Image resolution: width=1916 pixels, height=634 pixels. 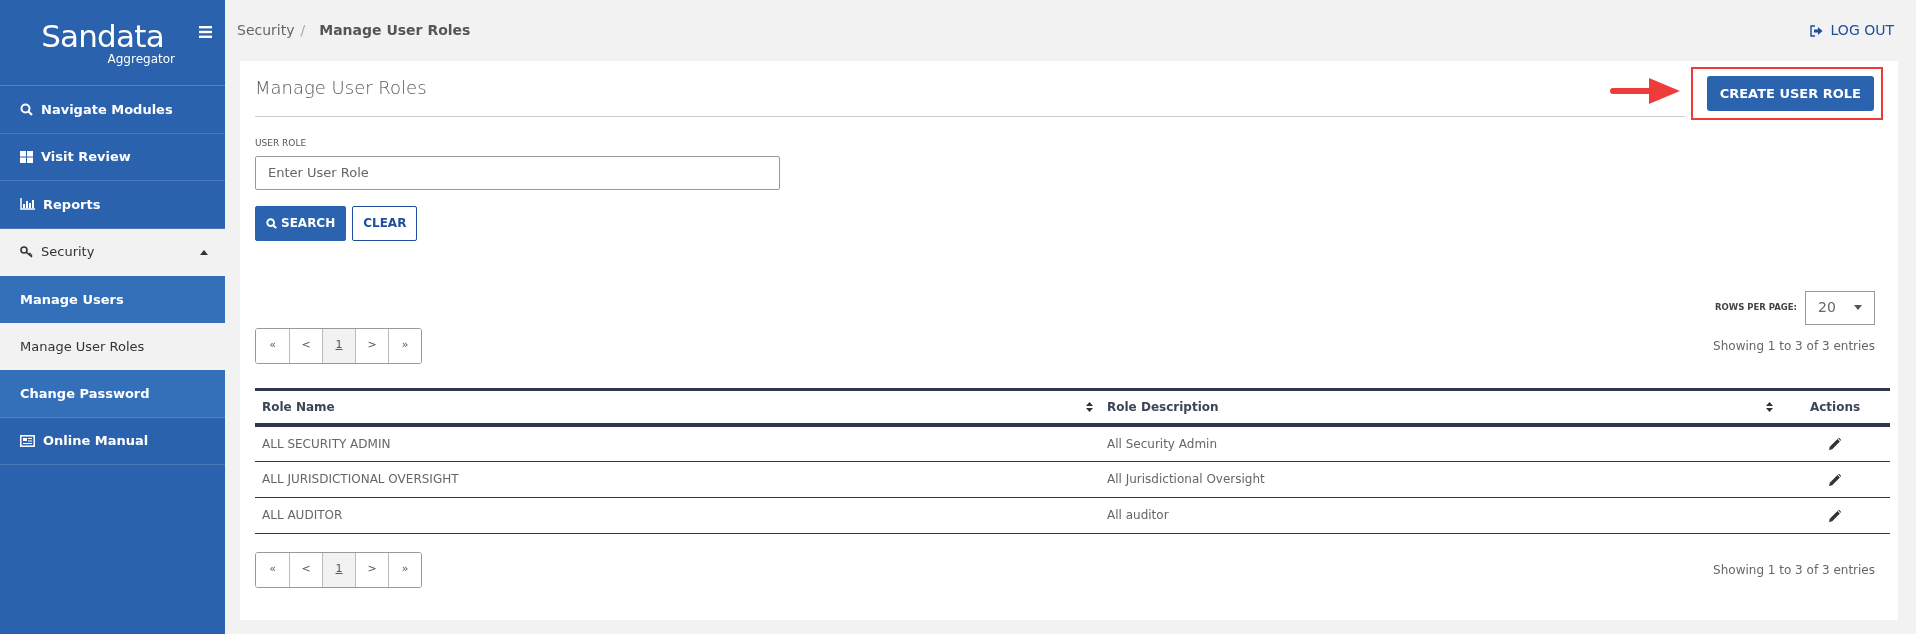 What do you see at coordinates (26, 251) in the screenshot?
I see `key-icon` at bounding box center [26, 251].